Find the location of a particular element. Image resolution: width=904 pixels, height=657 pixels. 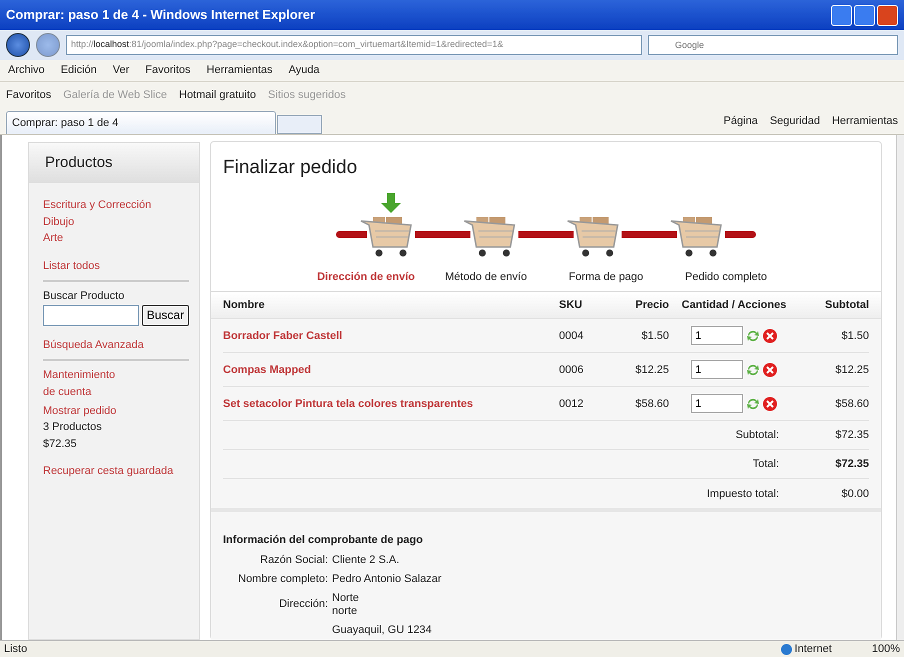

step-label: Dirección de envío is located at coordinates (366, 278).